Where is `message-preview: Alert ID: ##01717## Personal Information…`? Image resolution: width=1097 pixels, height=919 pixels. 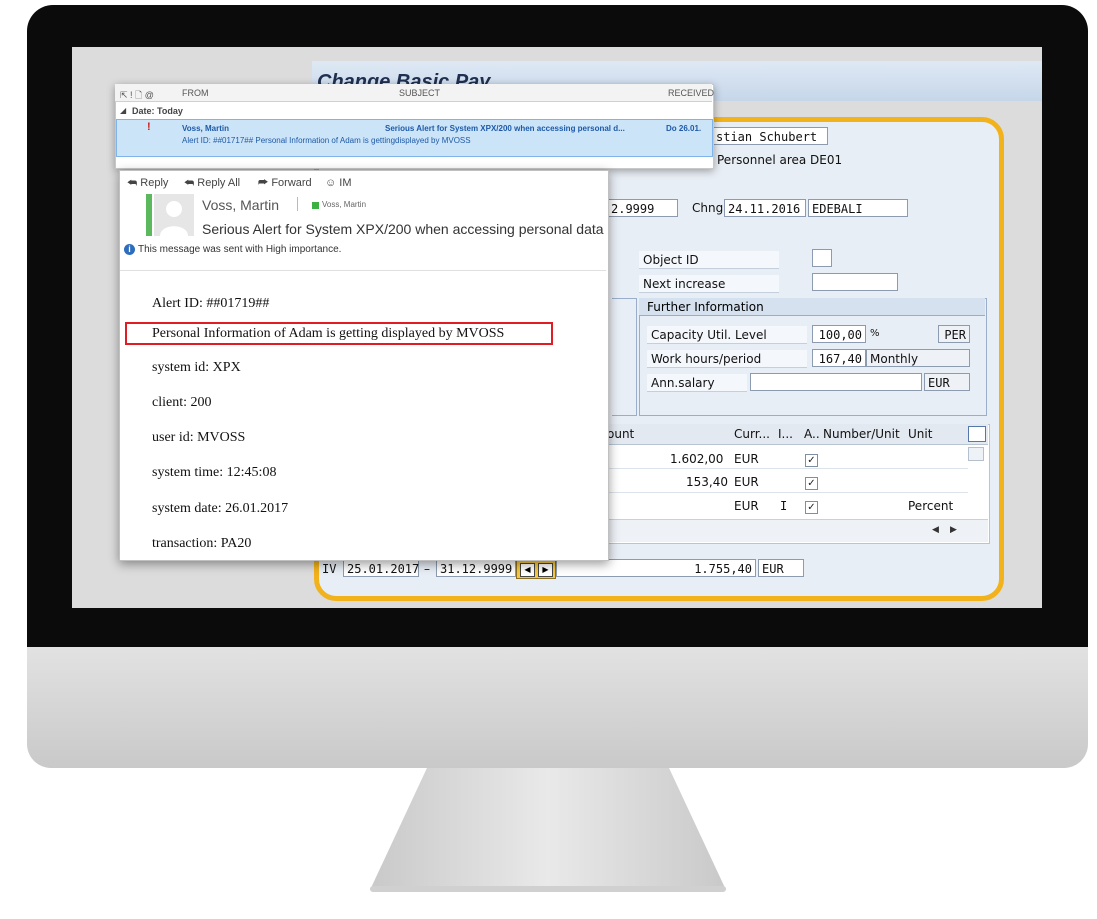 message-preview: Alert ID: ##01717## Personal Information… is located at coordinates (326, 140).